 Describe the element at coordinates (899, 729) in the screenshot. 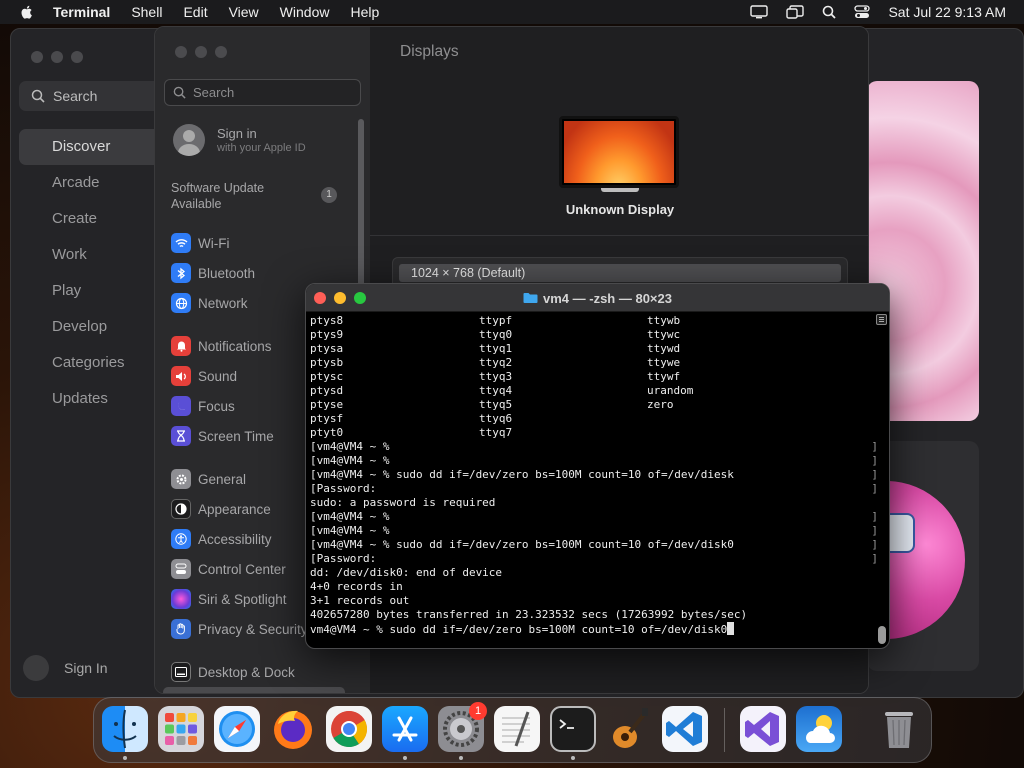

I see `trash-icon` at that location.